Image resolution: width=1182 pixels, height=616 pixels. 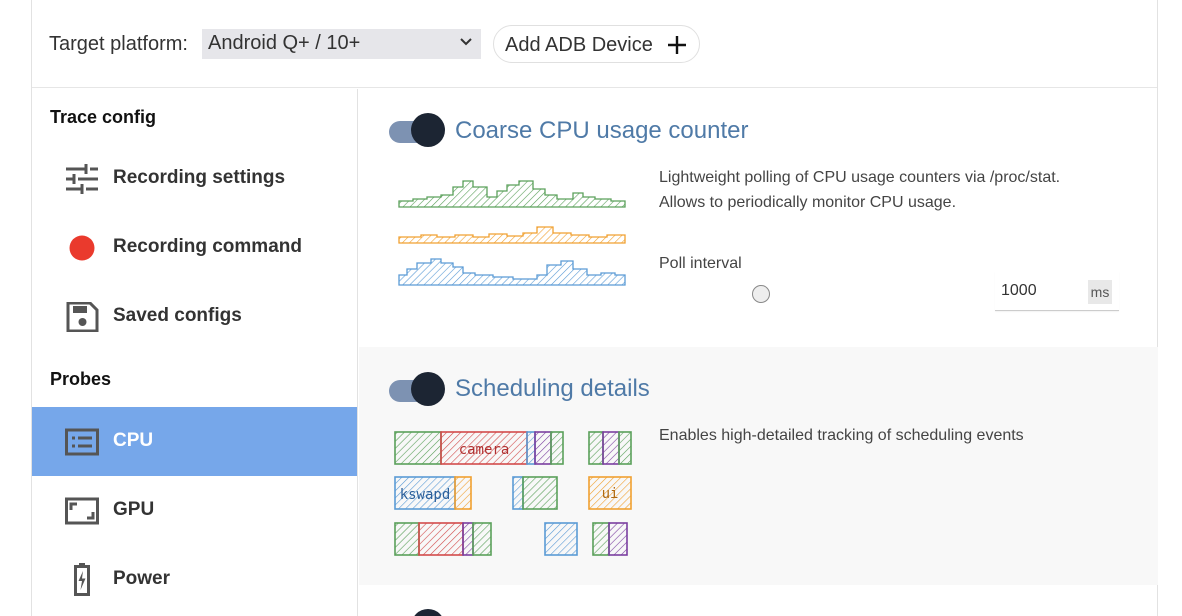 What do you see at coordinates (552, 388) in the screenshot?
I see `probe-title: Scheduling details` at bounding box center [552, 388].